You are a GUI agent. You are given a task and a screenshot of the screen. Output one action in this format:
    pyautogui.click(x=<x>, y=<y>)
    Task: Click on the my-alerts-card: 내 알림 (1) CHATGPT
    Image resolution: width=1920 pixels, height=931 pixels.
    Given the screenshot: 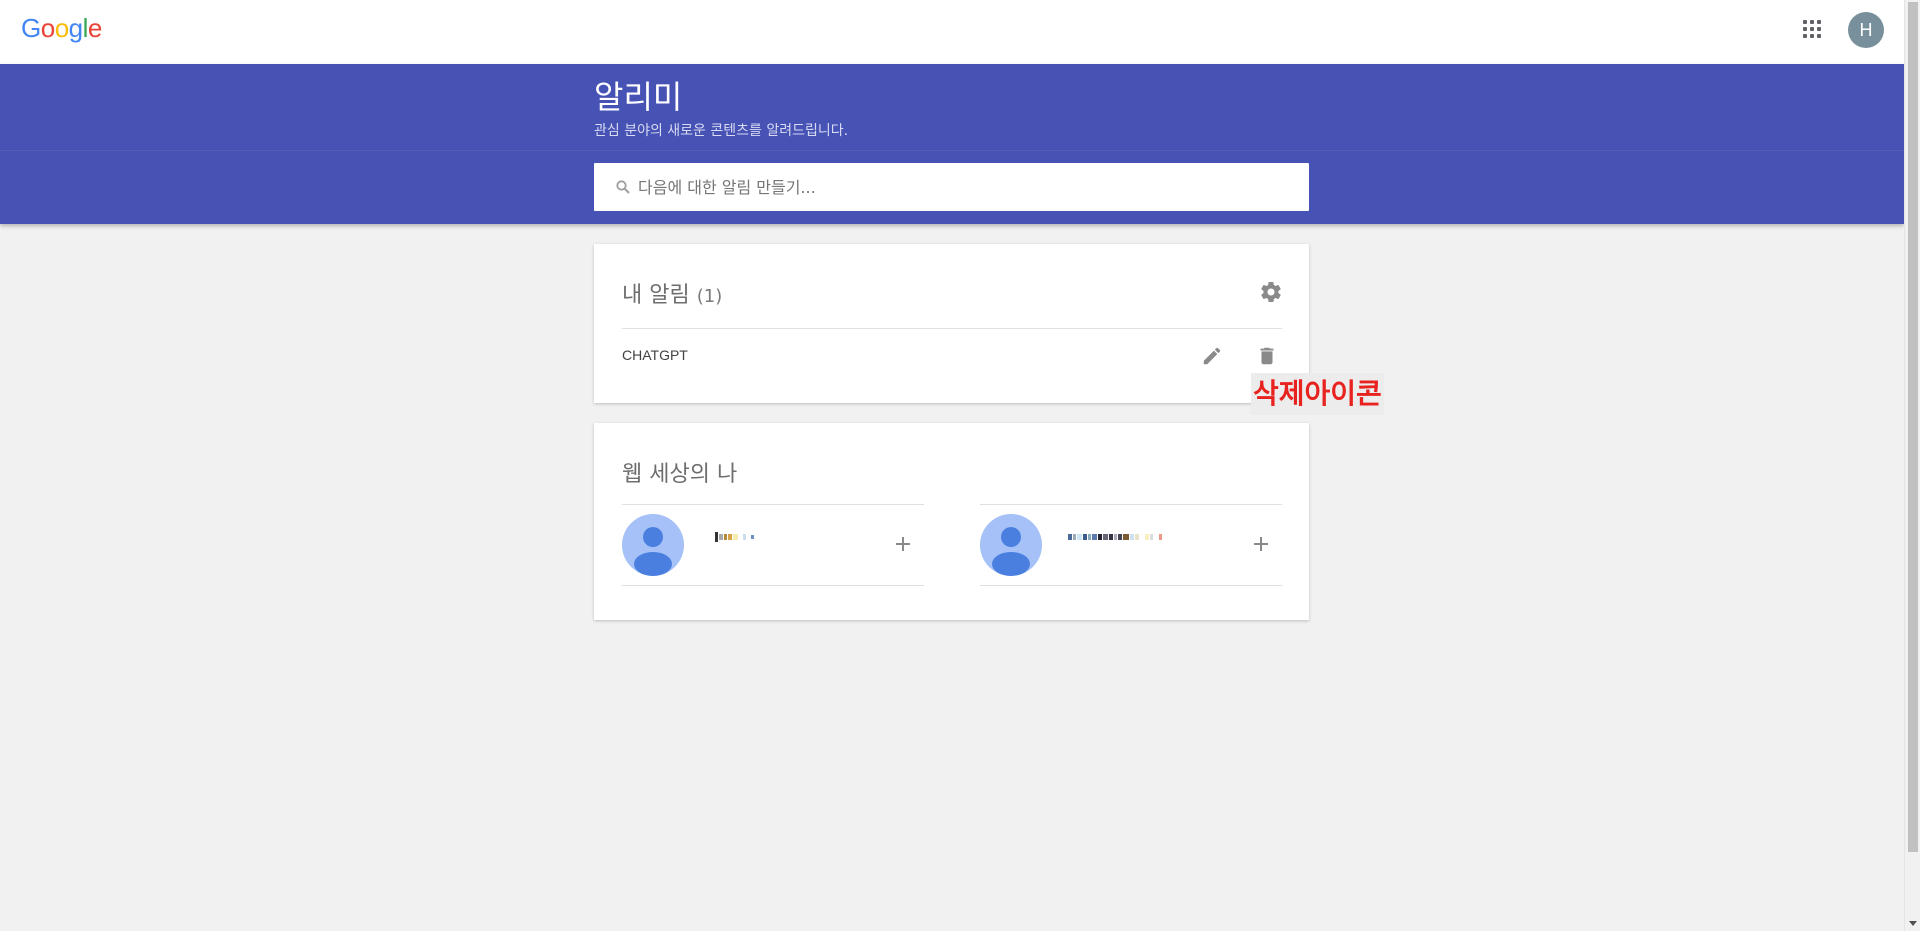 What is the action you would take?
    pyautogui.click(x=951, y=323)
    